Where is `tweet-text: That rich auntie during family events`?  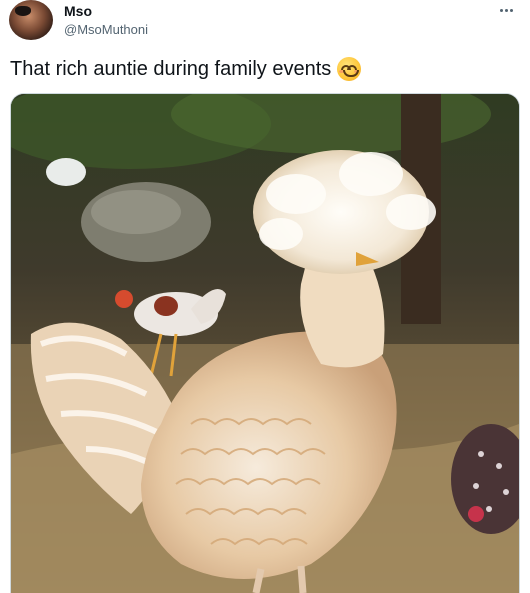 tweet-text: That rich auntie during family events is located at coordinates (171, 68).